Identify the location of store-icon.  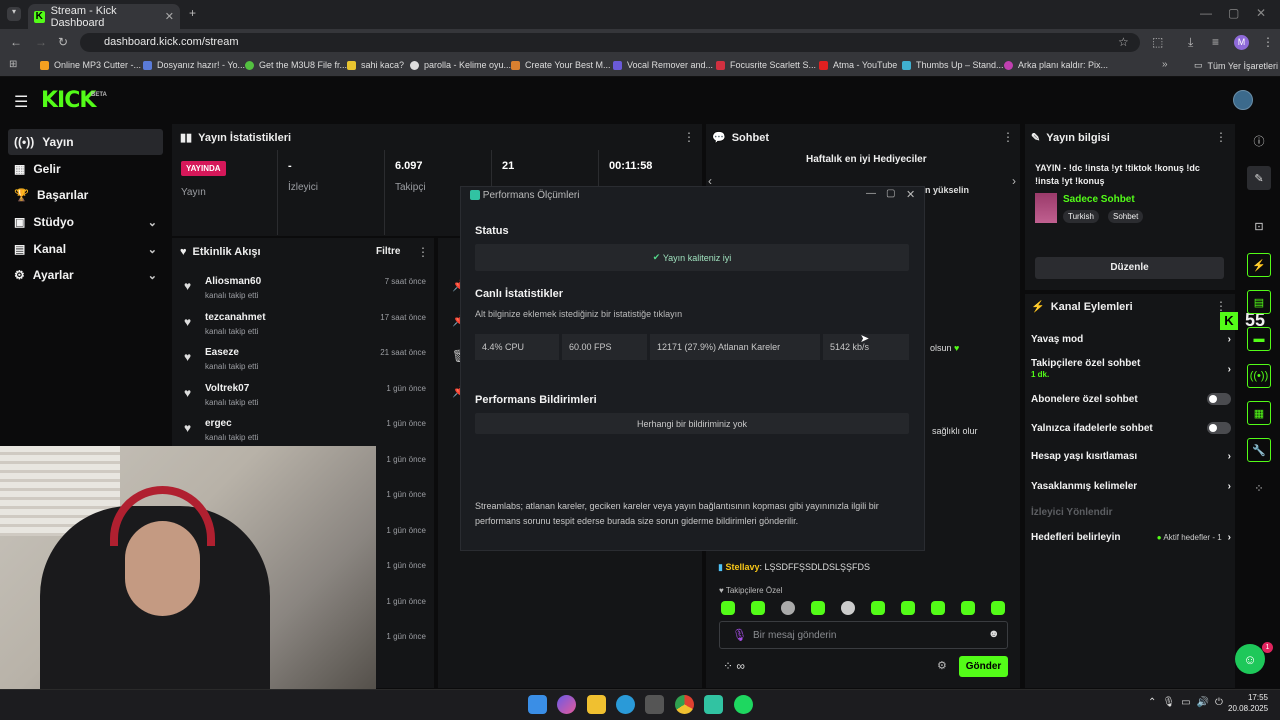
(654, 704).